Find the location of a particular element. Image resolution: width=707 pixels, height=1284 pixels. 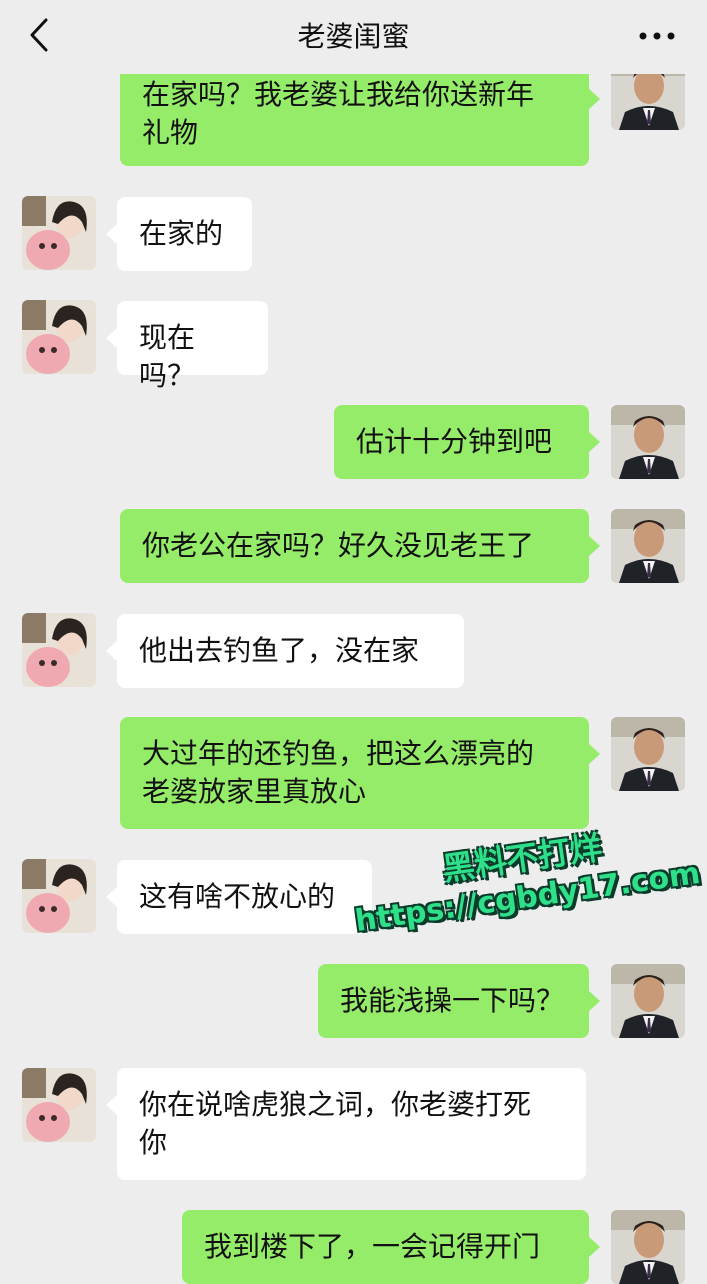

message-line: 现在吗？ is located at coordinates (167, 356).